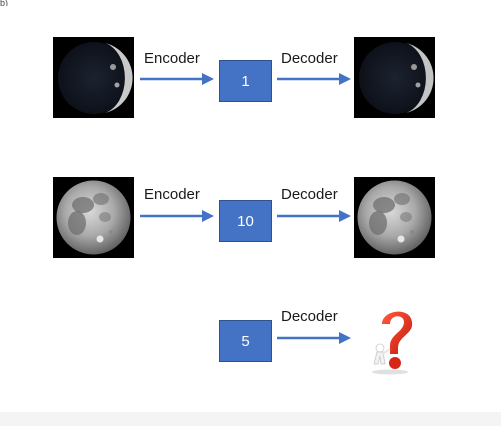 The image size is (501, 426). I want to click on latent-code-box: 1, so click(245, 81).